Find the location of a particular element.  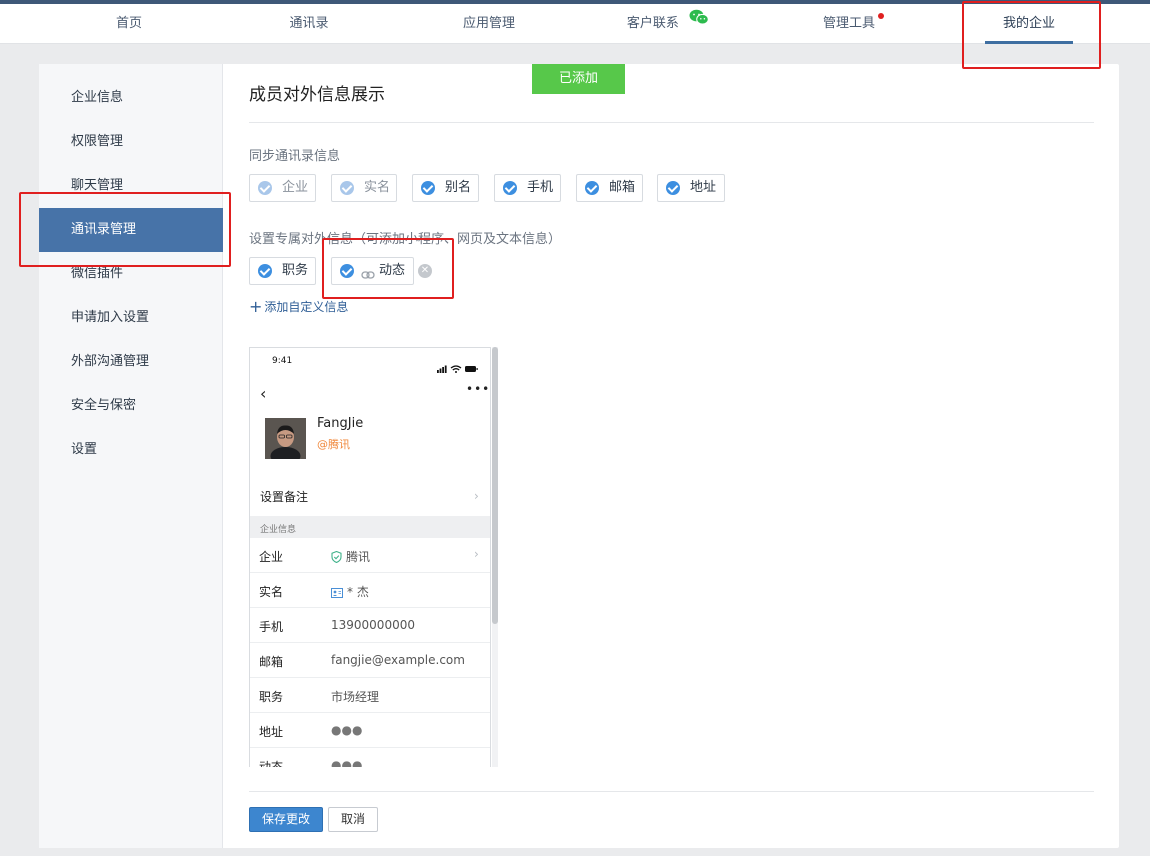

chip-label: 职务 is located at coordinates (295, 270).